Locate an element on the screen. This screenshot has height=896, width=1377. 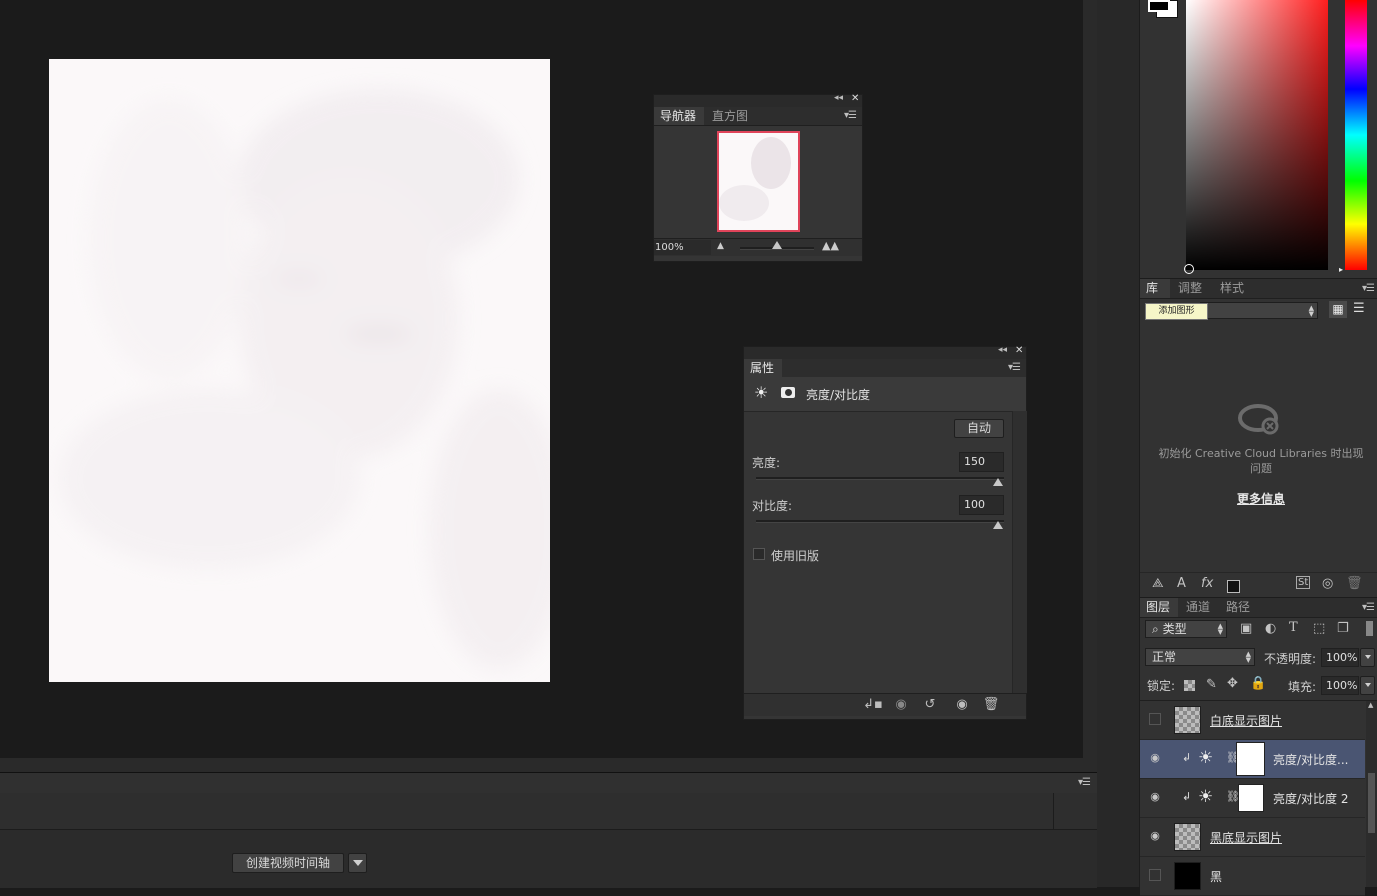
fill-dropdown-button is located at coordinates (1367, 685).